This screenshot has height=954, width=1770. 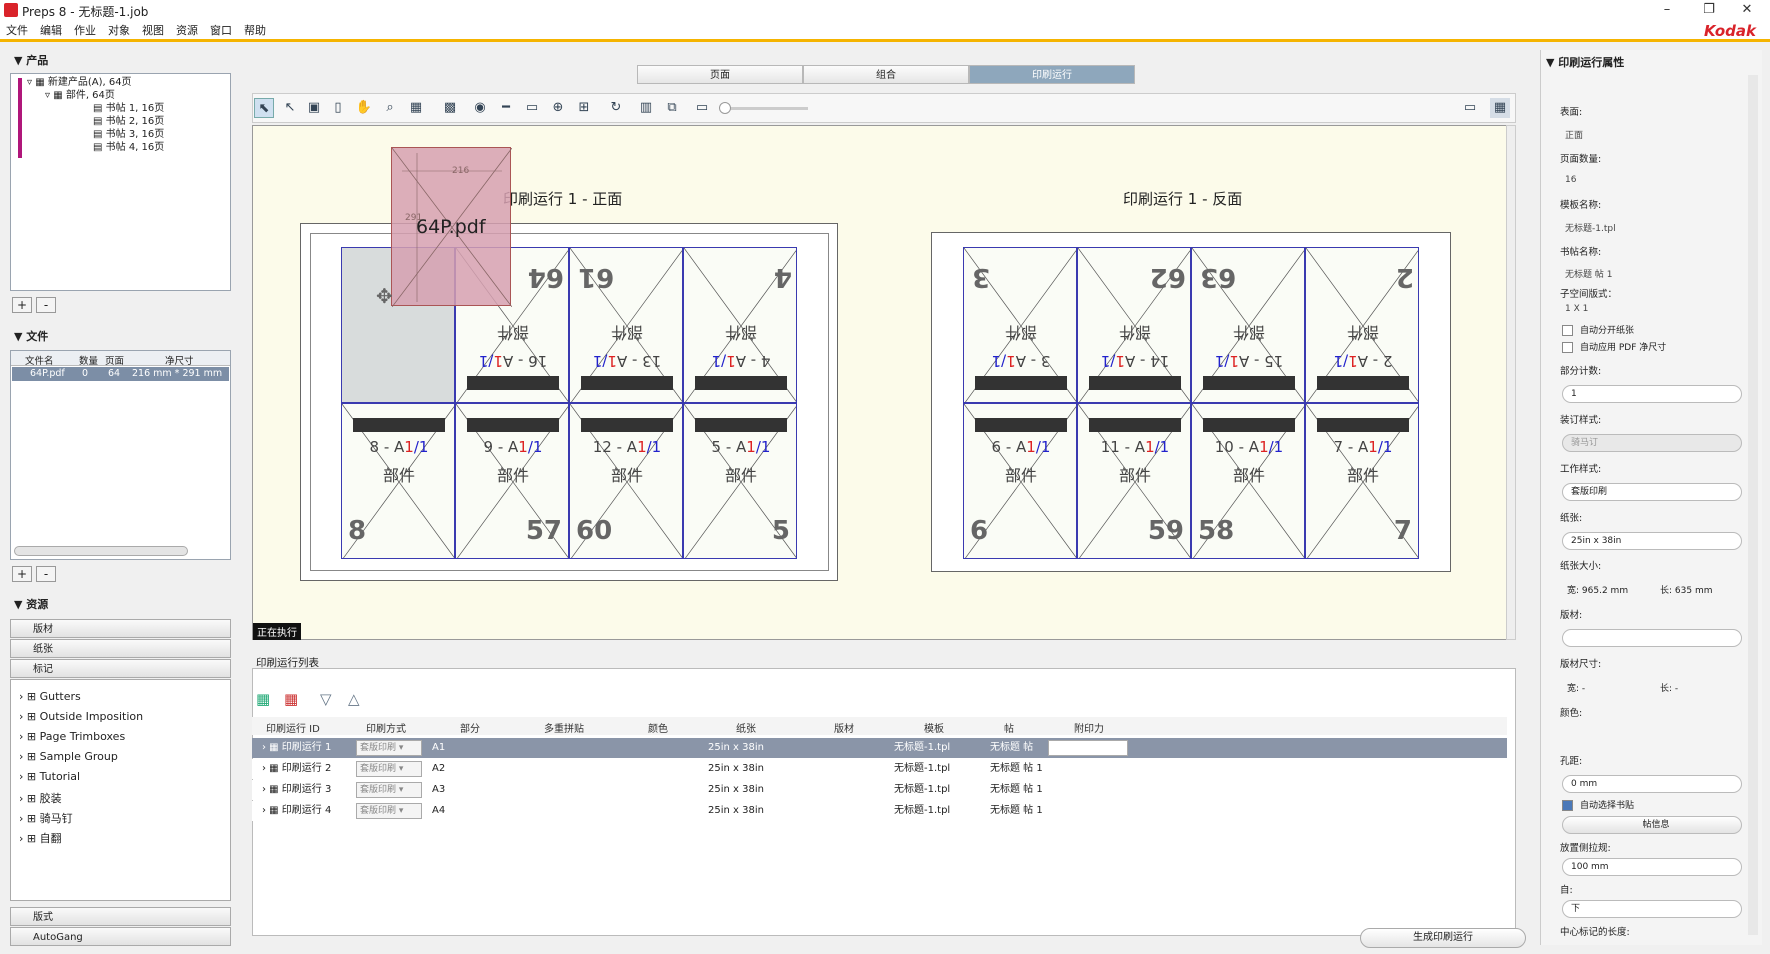 What do you see at coordinates (120, 936) in the screenshot?
I see `res-autogang: AutoGang` at bounding box center [120, 936].